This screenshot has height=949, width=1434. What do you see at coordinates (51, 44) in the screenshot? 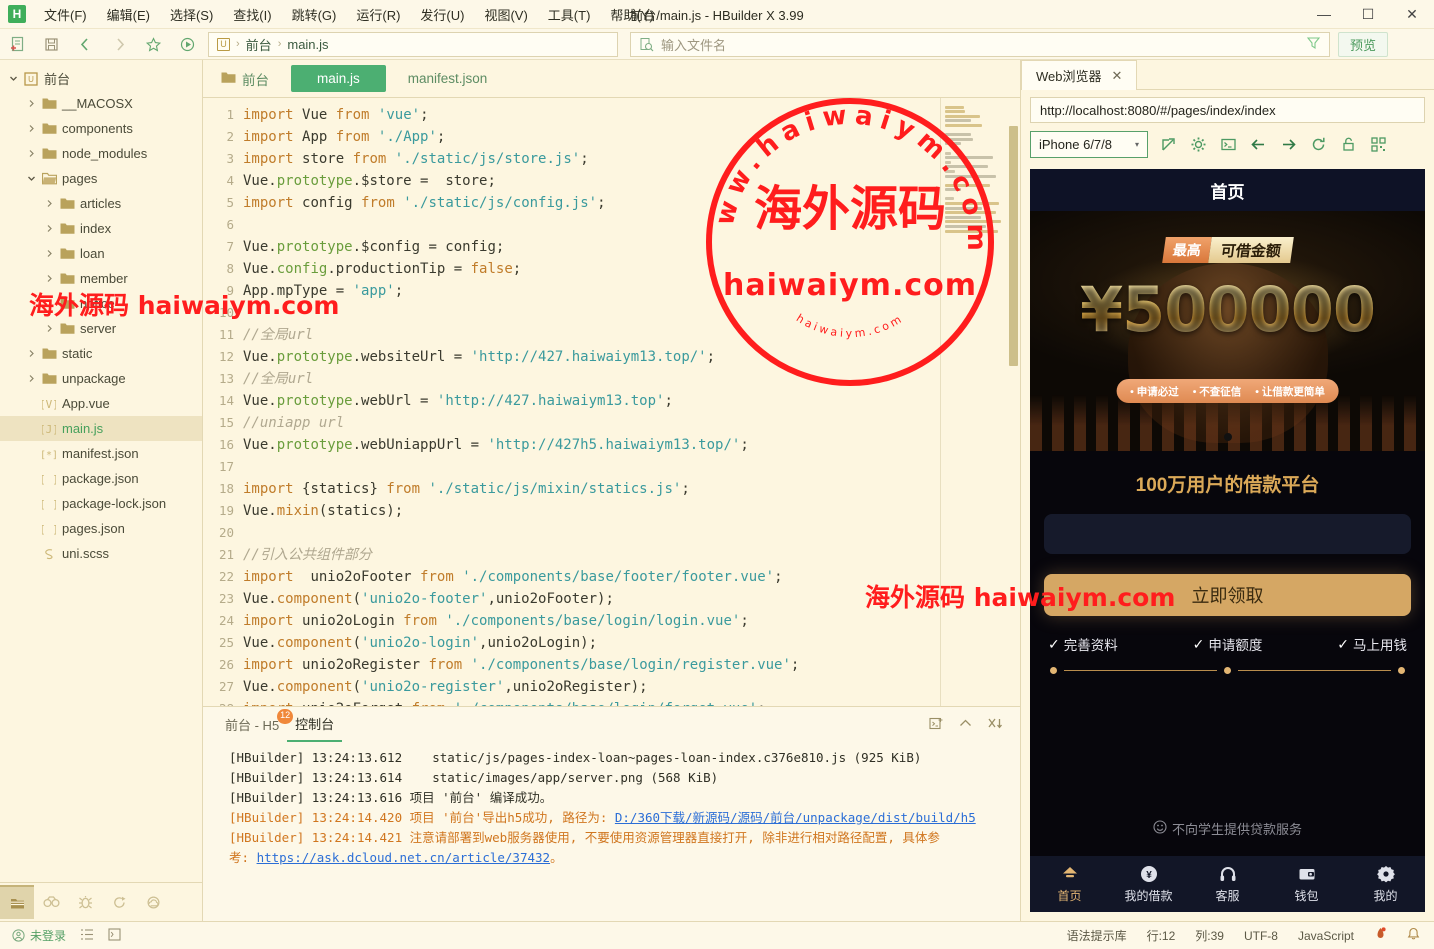
I see `save-icon` at bounding box center [51, 44].